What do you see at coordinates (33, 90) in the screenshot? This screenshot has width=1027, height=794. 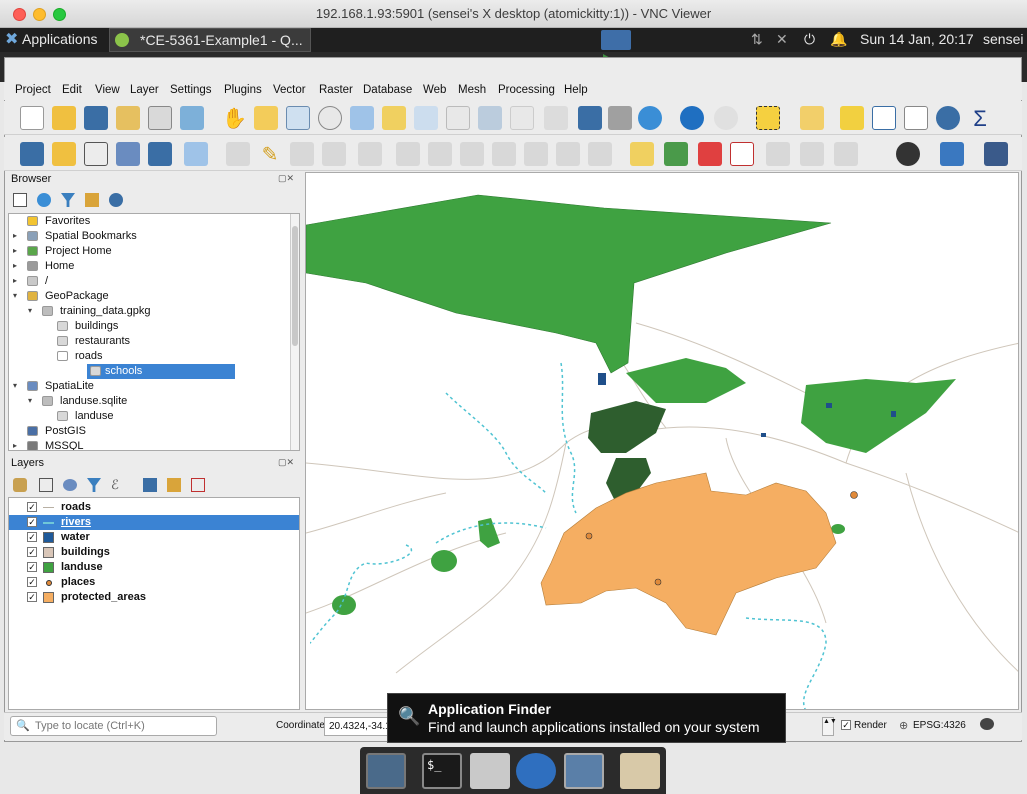 I see `menu-project: Project` at bounding box center [33, 90].